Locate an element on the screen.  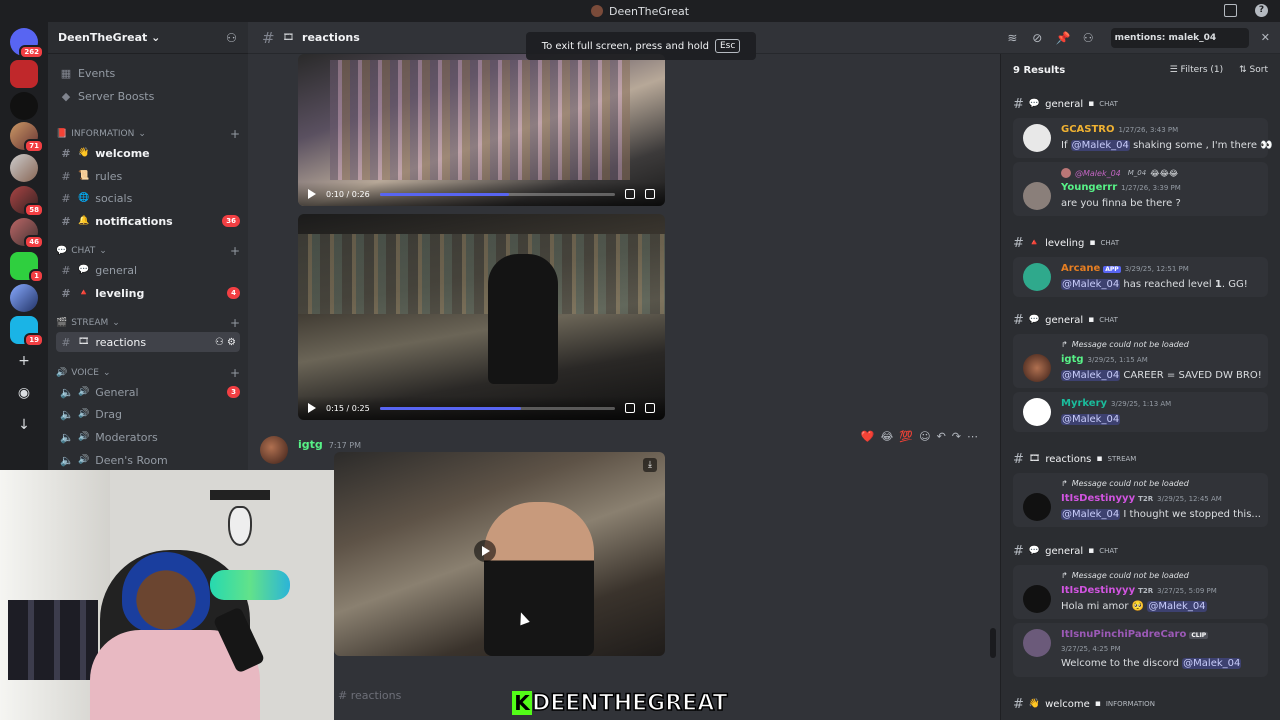
server-icon: 58 is located at coordinates (27, 201).